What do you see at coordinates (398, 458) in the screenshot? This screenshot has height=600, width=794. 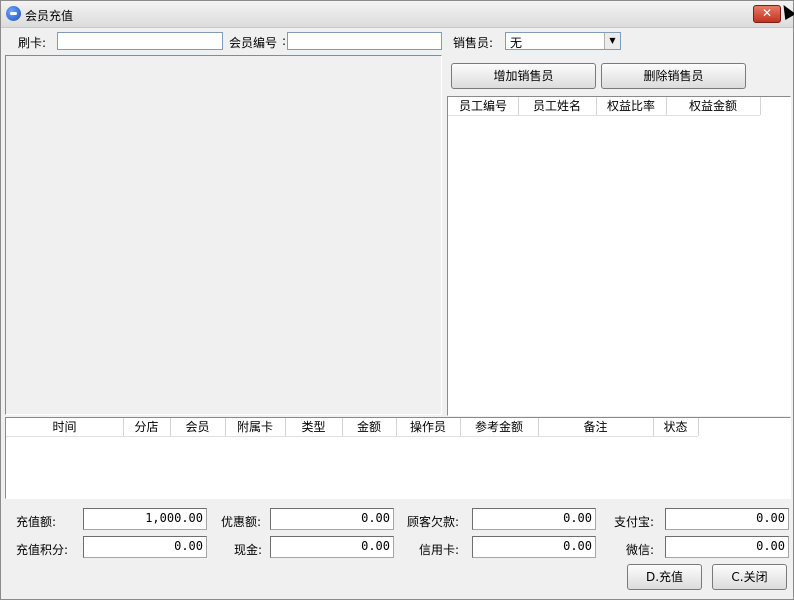 I see `records-table: 时间 分店 会员 附属卡 类型 金额 操作员 参考金额 备注 状态` at bounding box center [398, 458].